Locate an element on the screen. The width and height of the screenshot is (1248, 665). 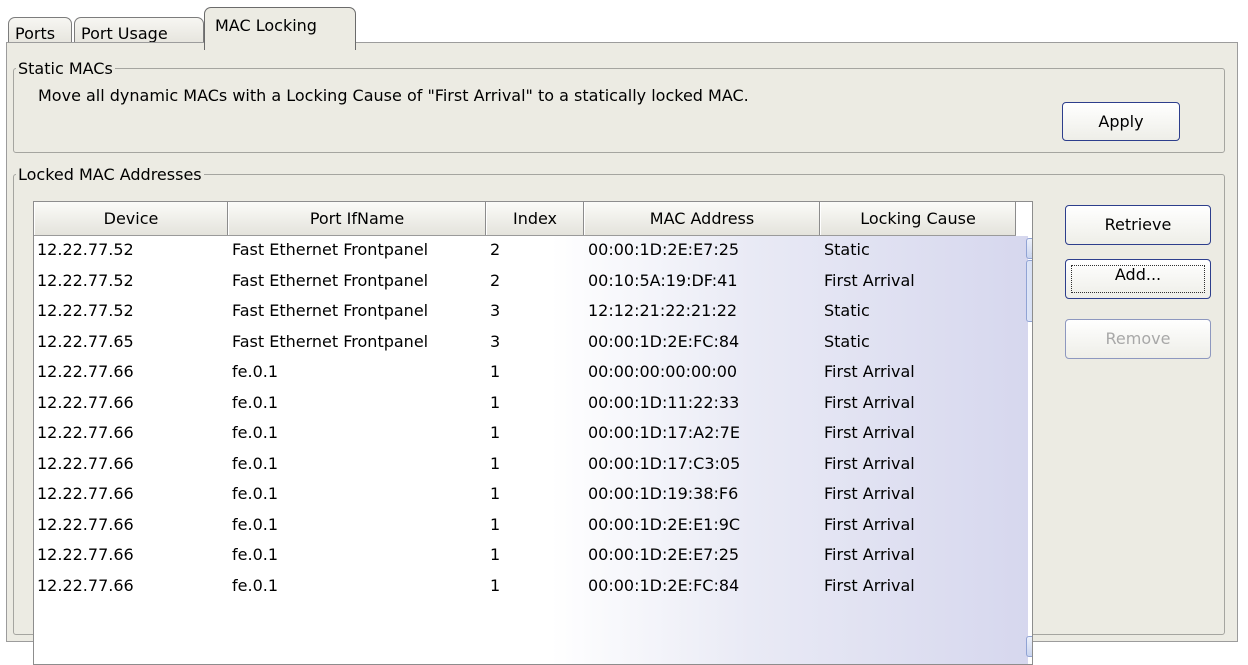
column-header-locking-cause: Locking Cause is located at coordinates (918, 218).